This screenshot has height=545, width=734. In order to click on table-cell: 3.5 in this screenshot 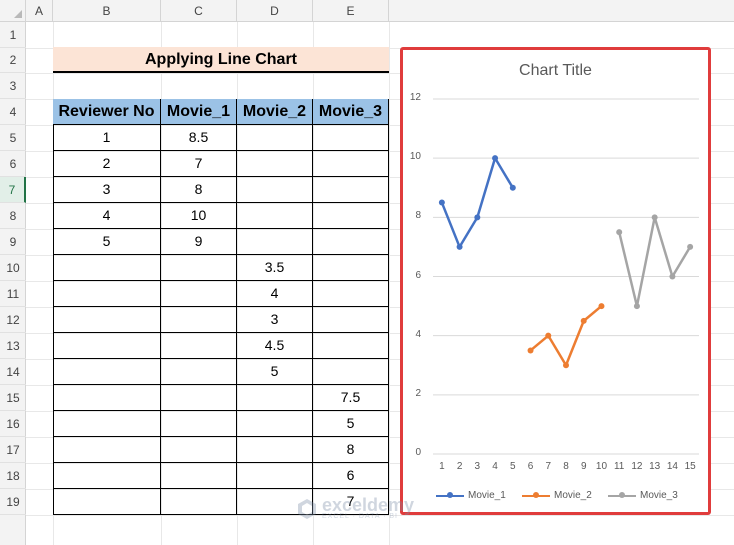, I will do `click(275, 268)`.